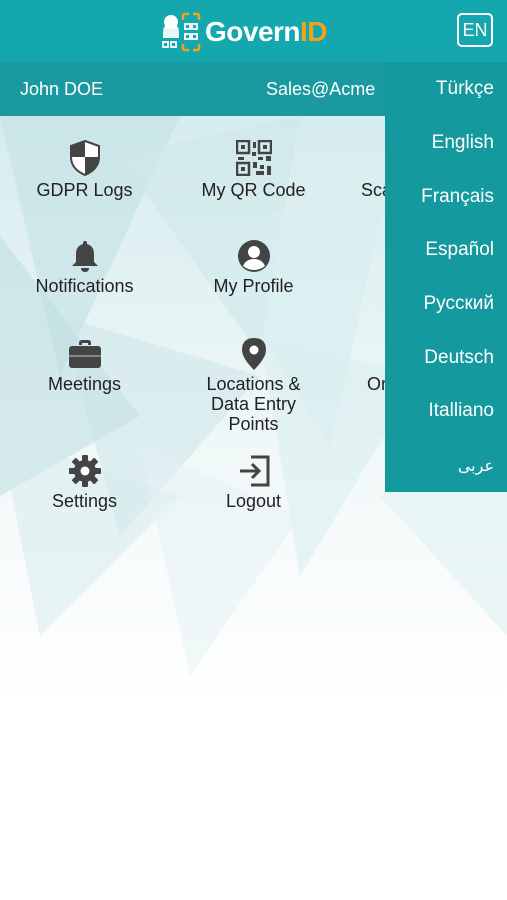 The height and width of the screenshot is (900, 507). What do you see at coordinates (465, 89) in the screenshot?
I see `language-option-turkce: Türkçe` at bounding box center [465, 89].